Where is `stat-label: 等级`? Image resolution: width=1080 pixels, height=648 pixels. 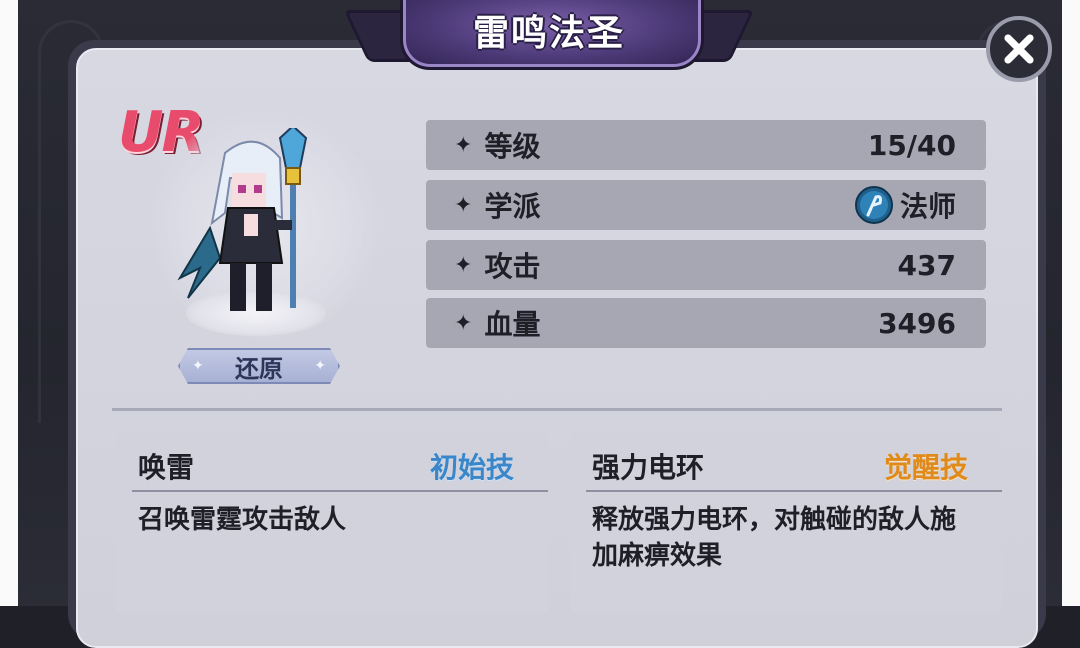
stat-label: 等级 is located at coordinates (512, 146).